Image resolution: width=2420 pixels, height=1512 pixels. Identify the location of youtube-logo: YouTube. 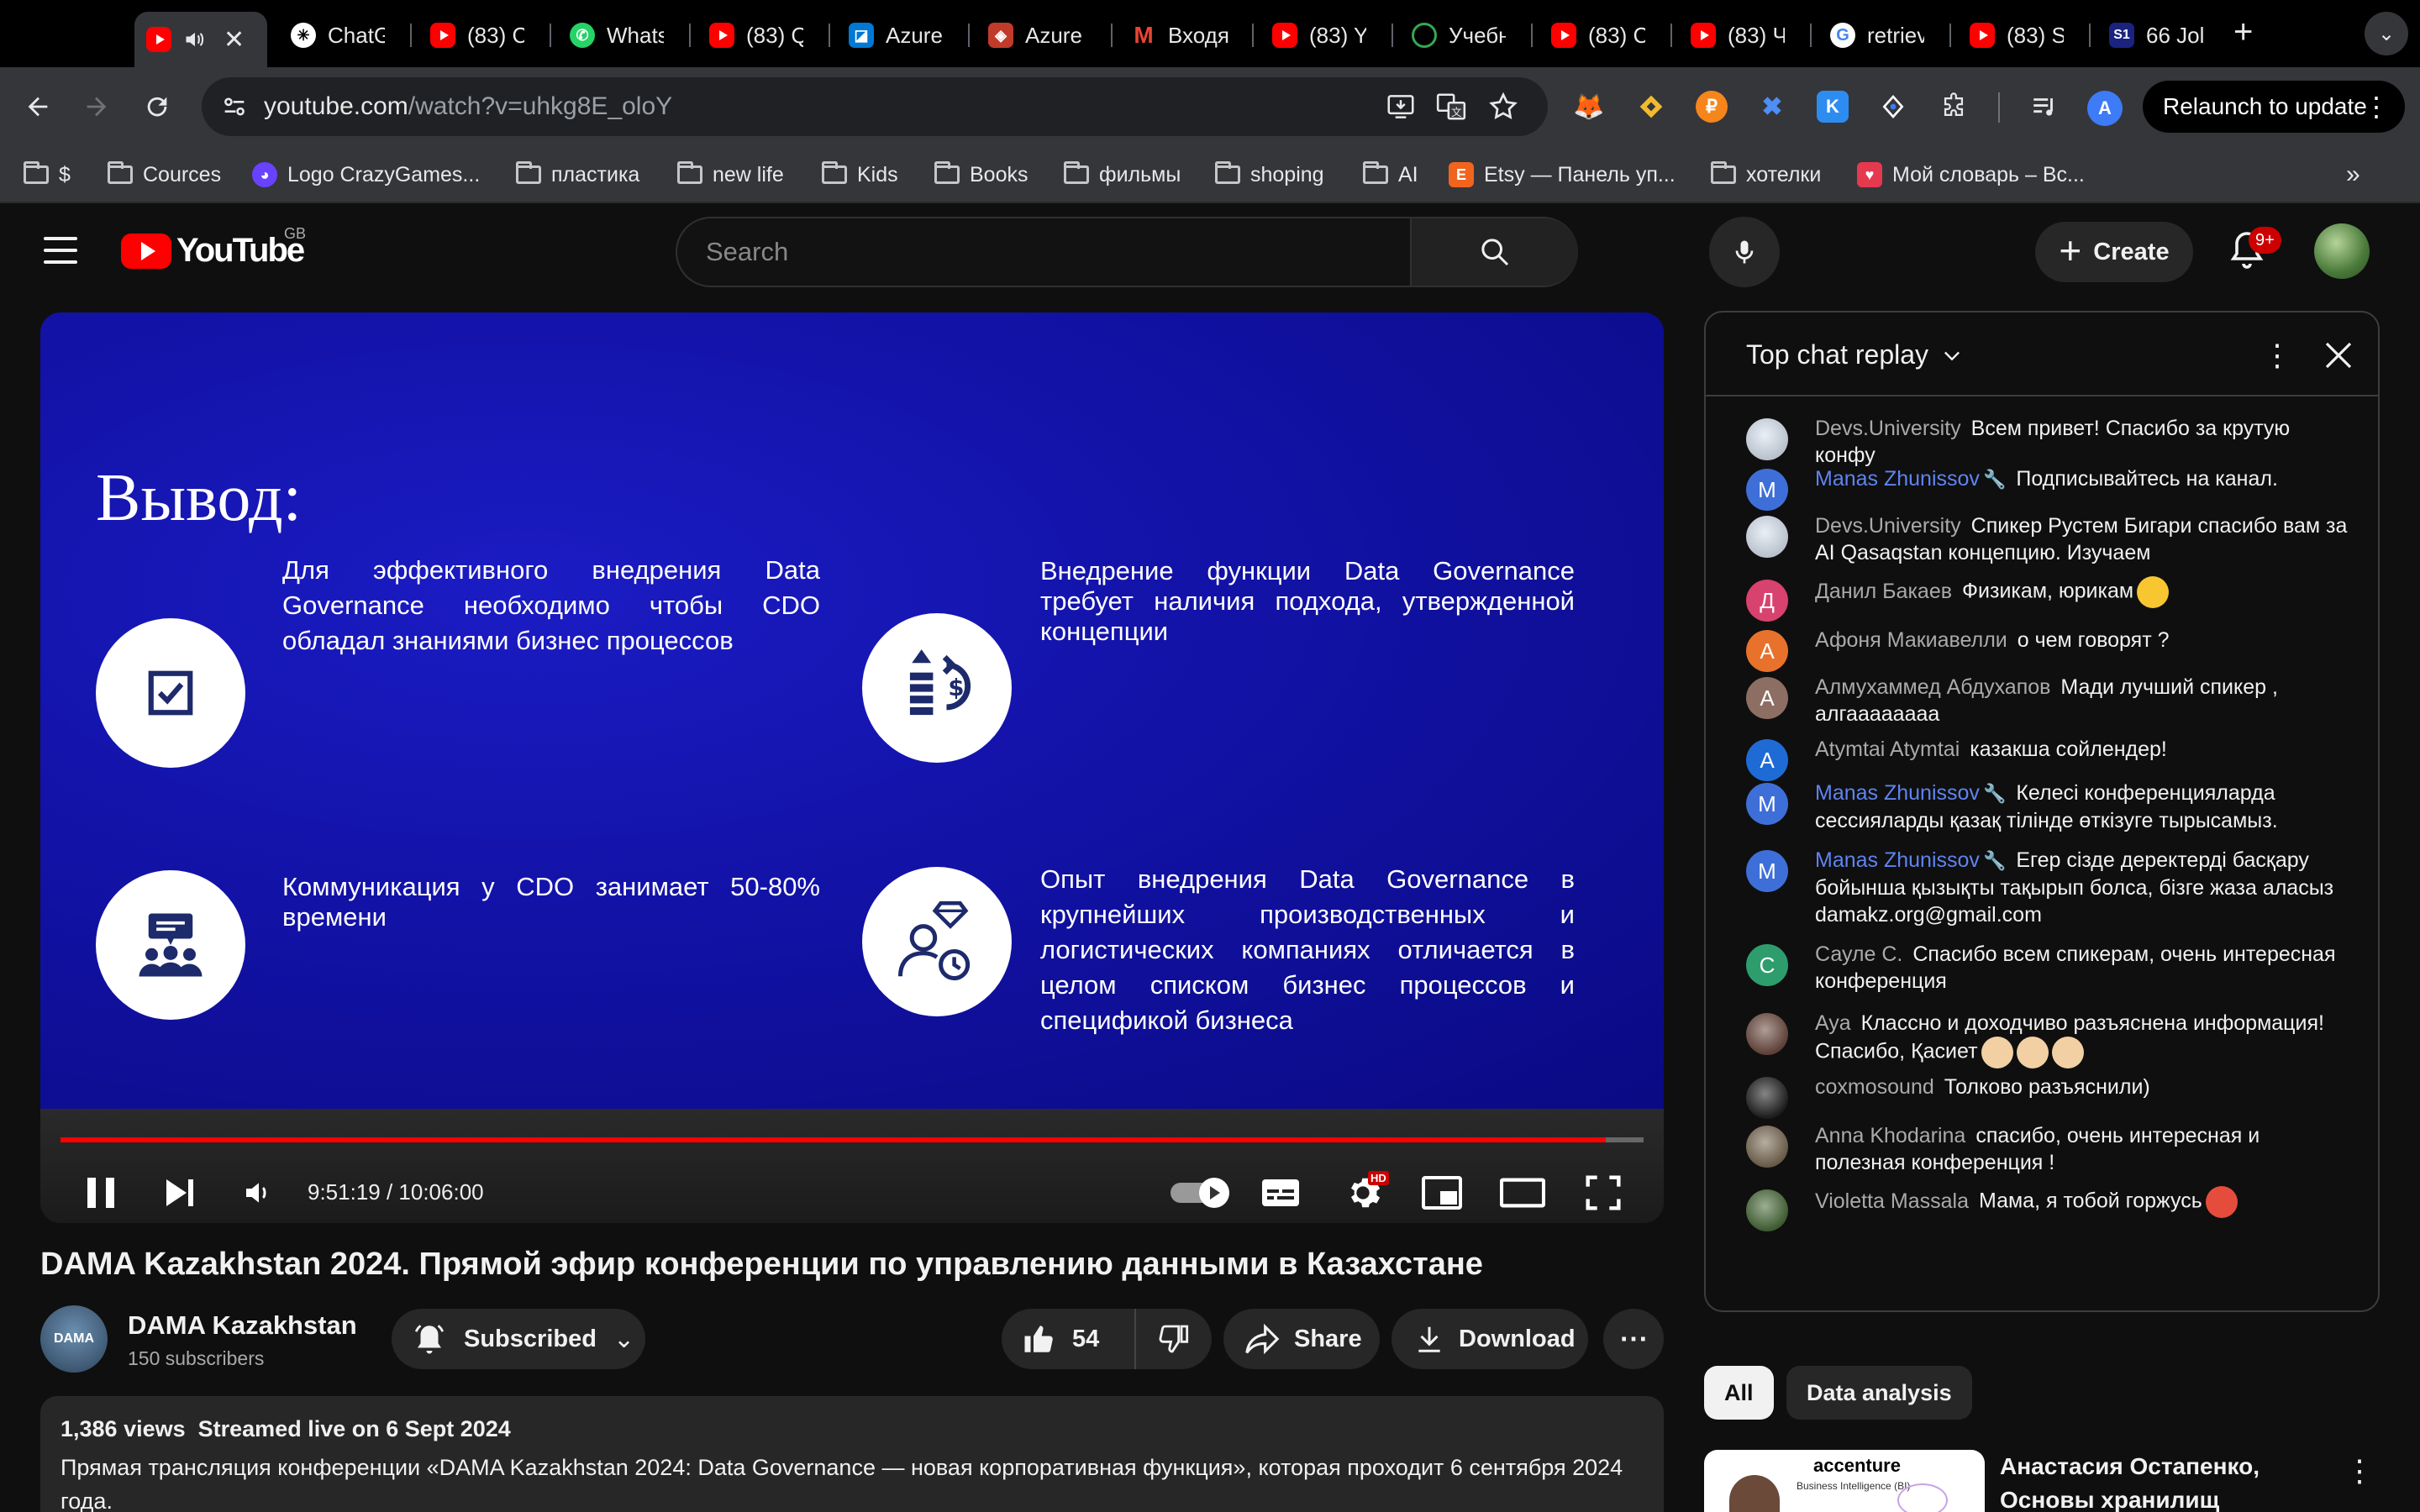
(213, 251).